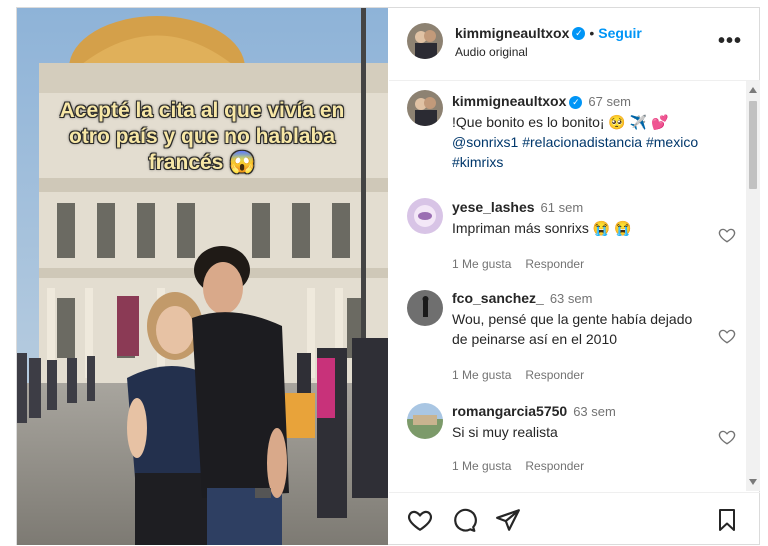  What do you see at coordinates (730, 41) in the screenshot?
I see `more-options-icon: •••` at bounding box center [730, 41].